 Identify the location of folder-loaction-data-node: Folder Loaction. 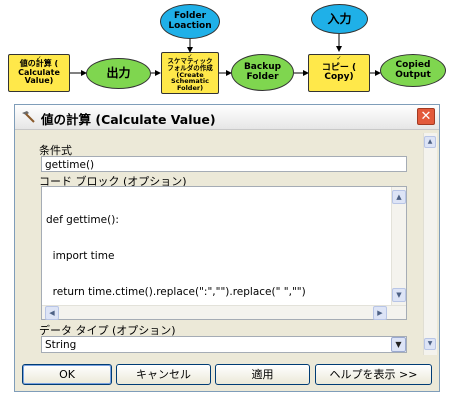
(190, 21).